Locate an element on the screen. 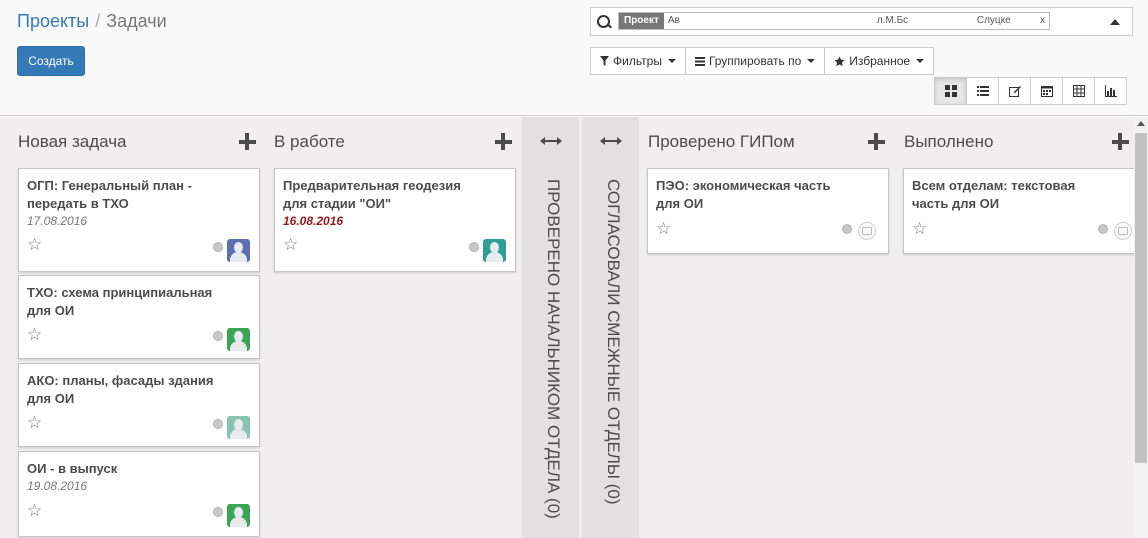  table-icon is located at coordinates (1078, 91).